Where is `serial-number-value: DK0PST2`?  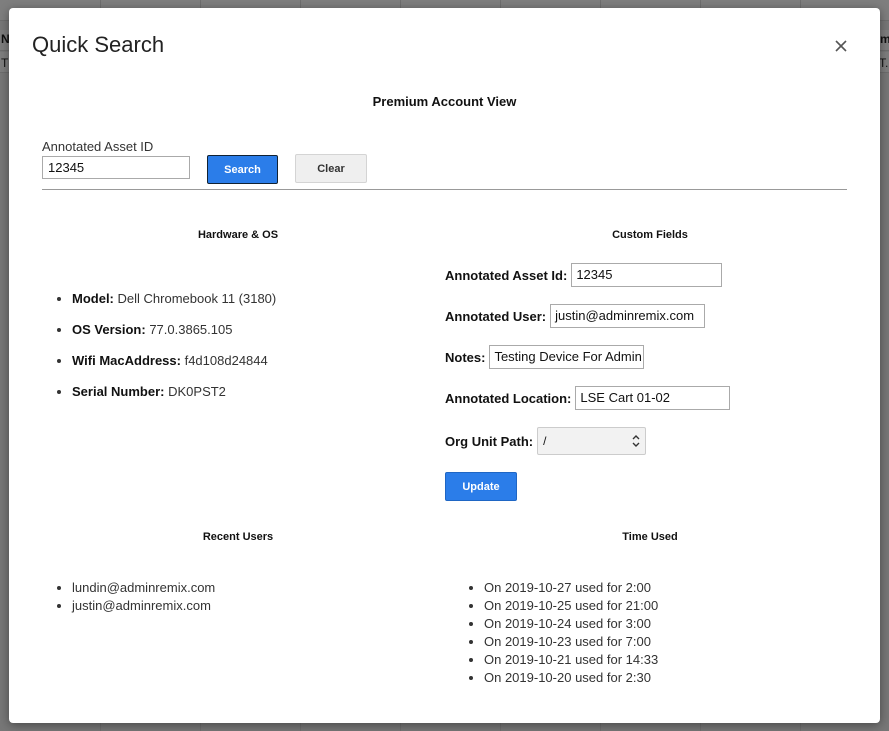 serial-number-value: DK0PST2 is located at coordinates (197, 391).